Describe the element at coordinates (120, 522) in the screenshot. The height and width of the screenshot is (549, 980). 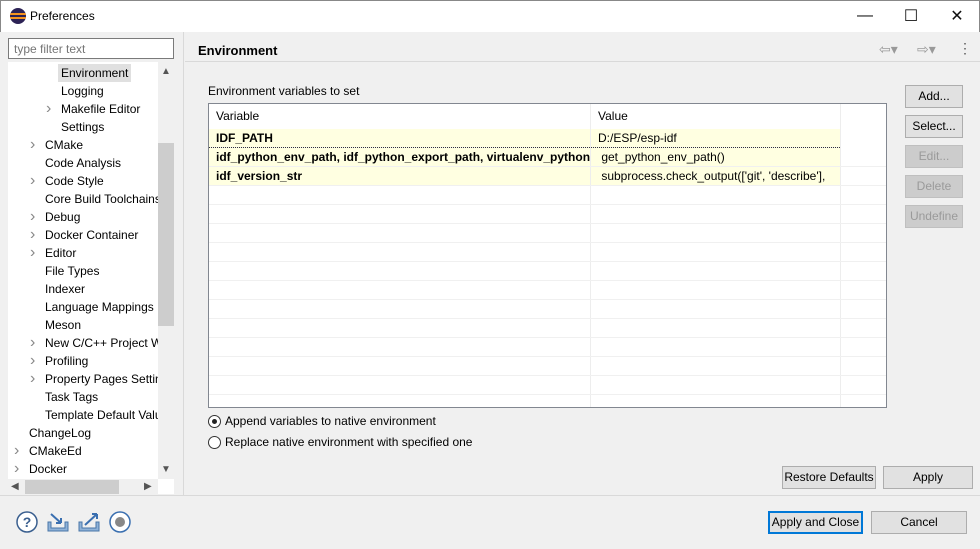
I see `record-icon` at that location.